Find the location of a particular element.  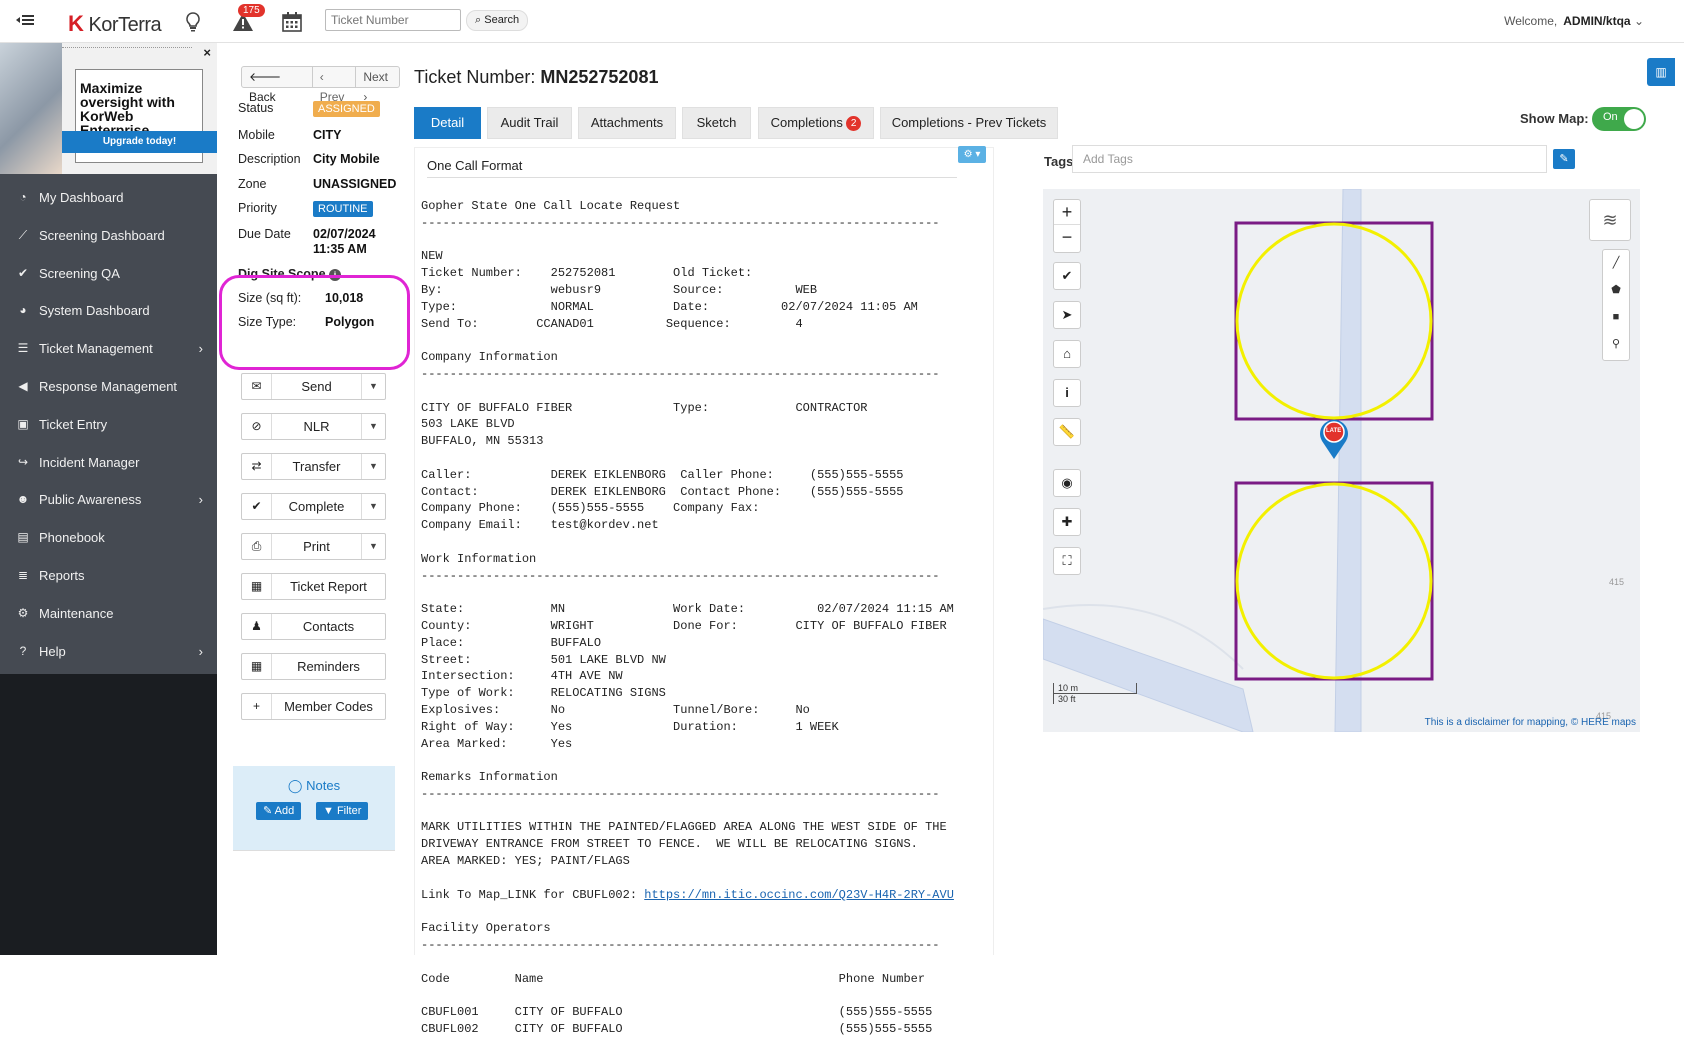

action-label: NLR is located at coordinates (316, 426).